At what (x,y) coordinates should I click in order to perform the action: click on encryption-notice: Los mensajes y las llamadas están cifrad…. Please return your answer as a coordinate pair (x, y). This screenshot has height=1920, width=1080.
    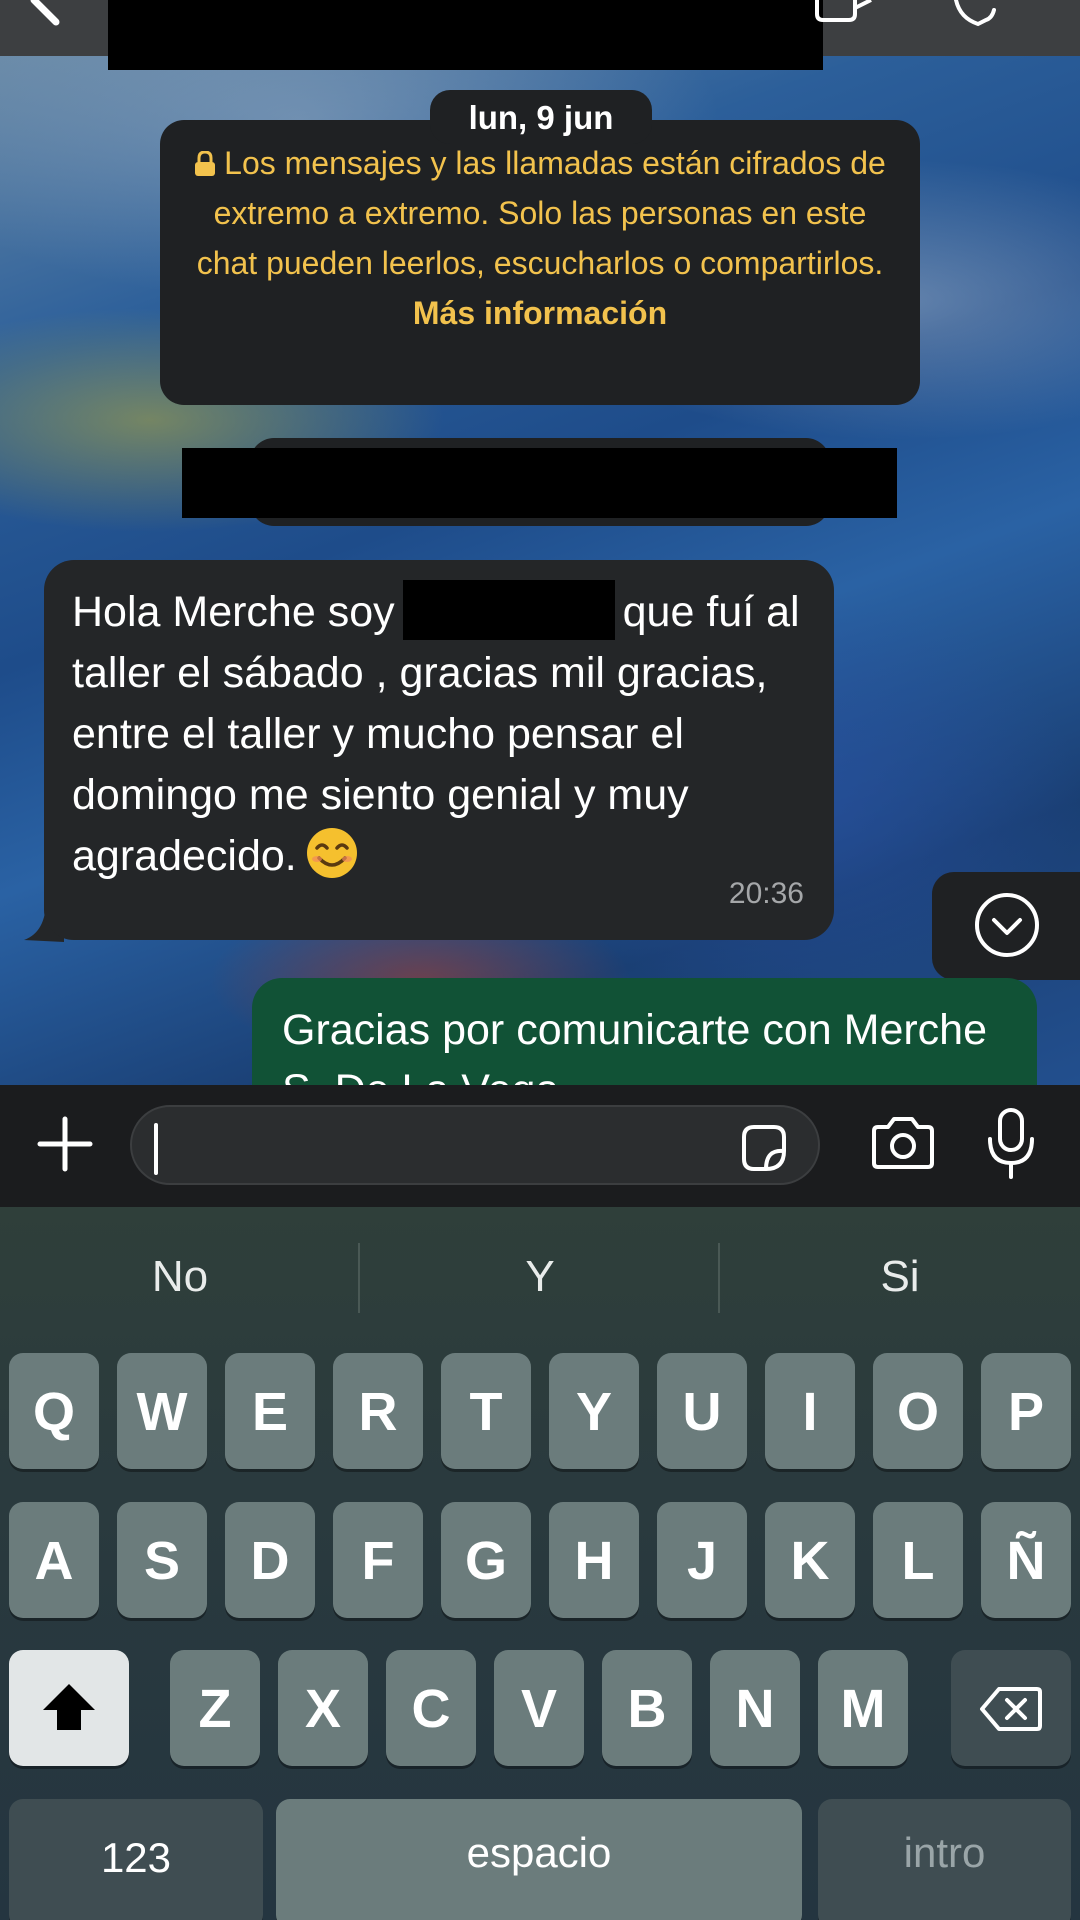
    Looking at the image, I should click on (540, 262).